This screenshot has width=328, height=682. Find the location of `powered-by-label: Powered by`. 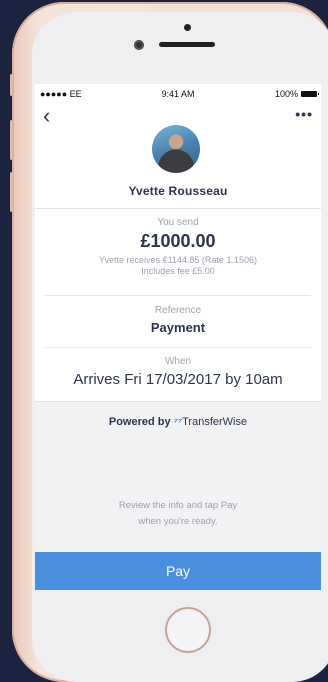

powered-by-label: Powered by is located at coordinates (139, 422).